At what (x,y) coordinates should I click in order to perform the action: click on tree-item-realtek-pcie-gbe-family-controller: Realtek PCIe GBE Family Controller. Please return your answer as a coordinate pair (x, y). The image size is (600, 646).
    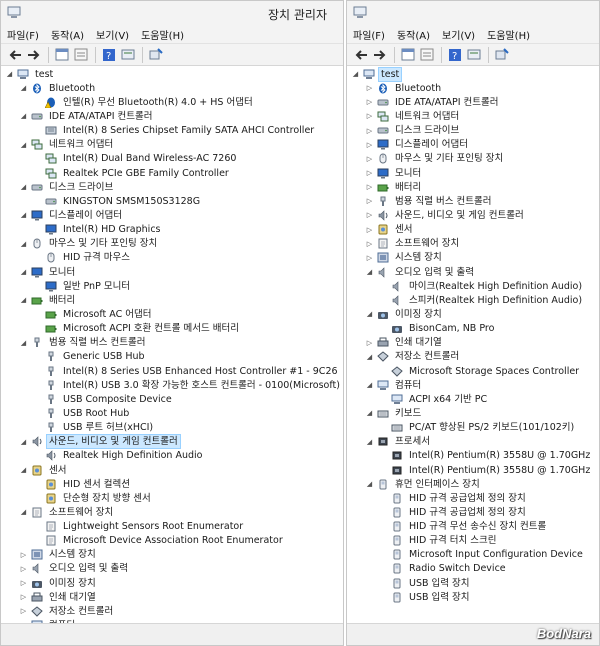
    Looking at the image, I should click on (172, 173).